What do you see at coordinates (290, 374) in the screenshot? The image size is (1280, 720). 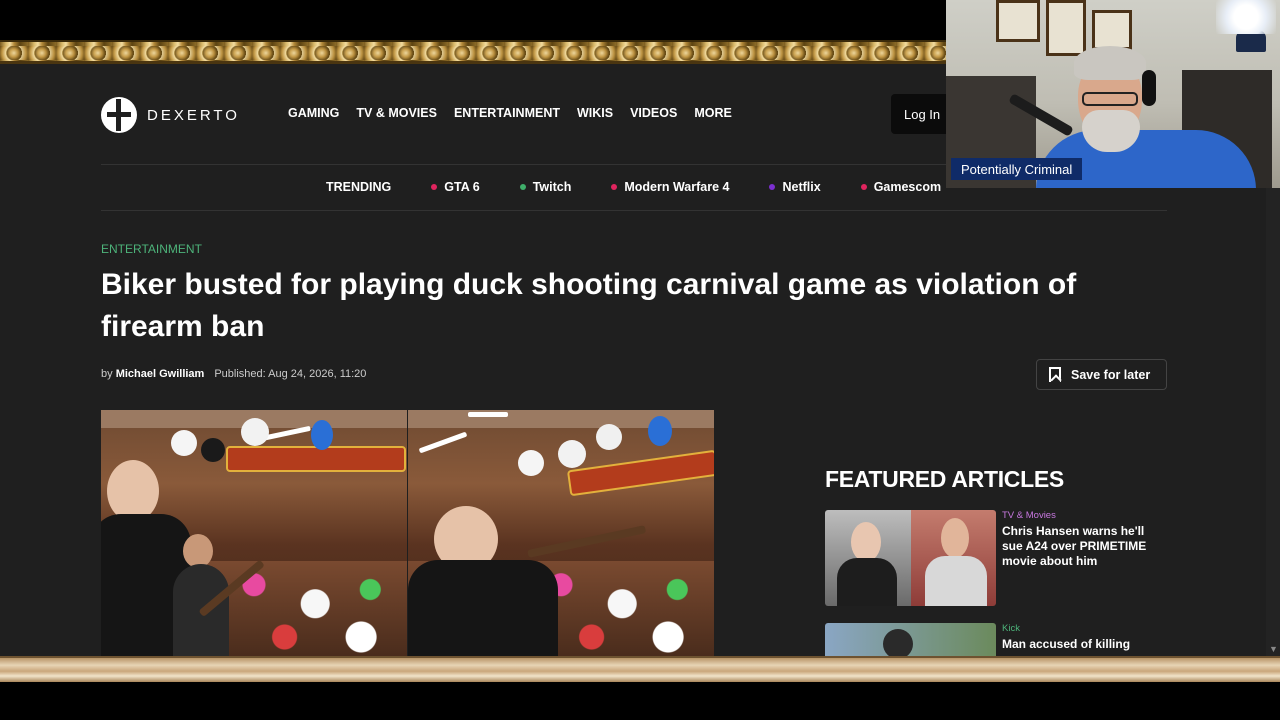 I see `publish-date: Published: Aug 24, 2026, 11:20` at bounding box center [290, 374].